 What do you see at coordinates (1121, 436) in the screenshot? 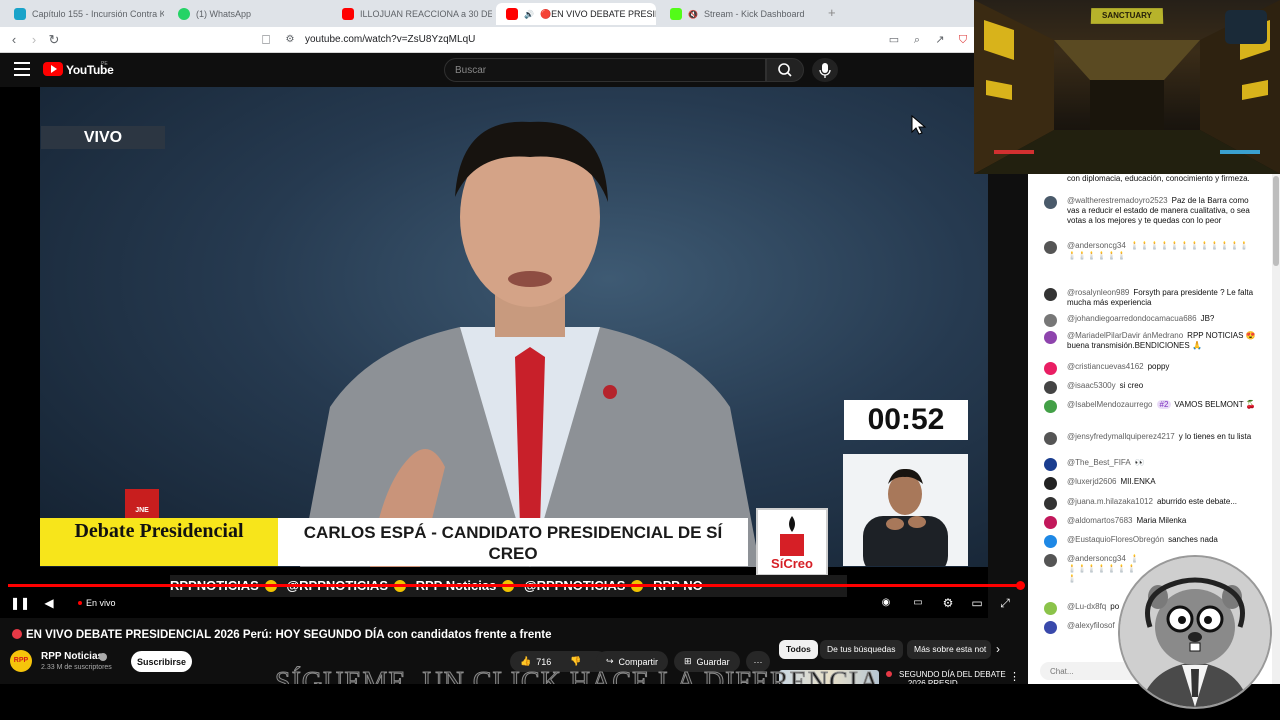
I see `chat-author: @jensyfredymallquiperez4217` at bounding box center [1121, 436].